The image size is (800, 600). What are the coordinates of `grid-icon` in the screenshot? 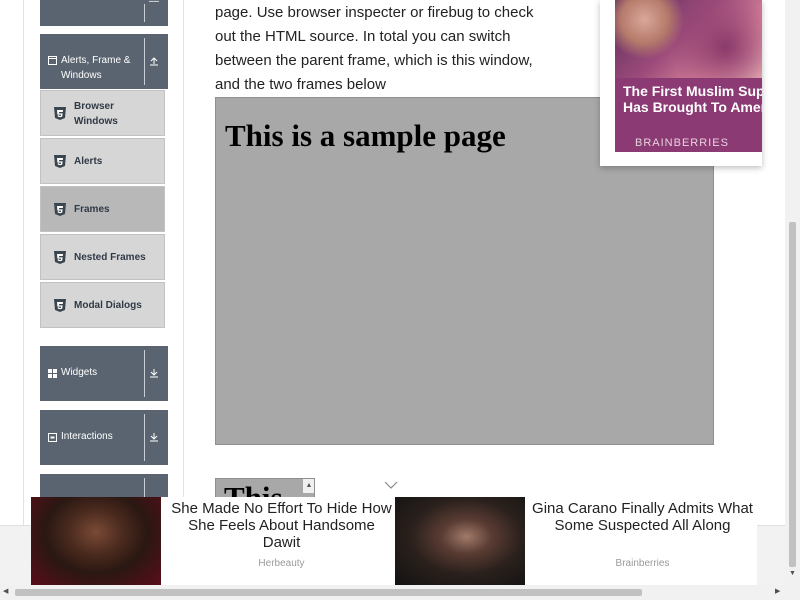 It's located at (52, 373).